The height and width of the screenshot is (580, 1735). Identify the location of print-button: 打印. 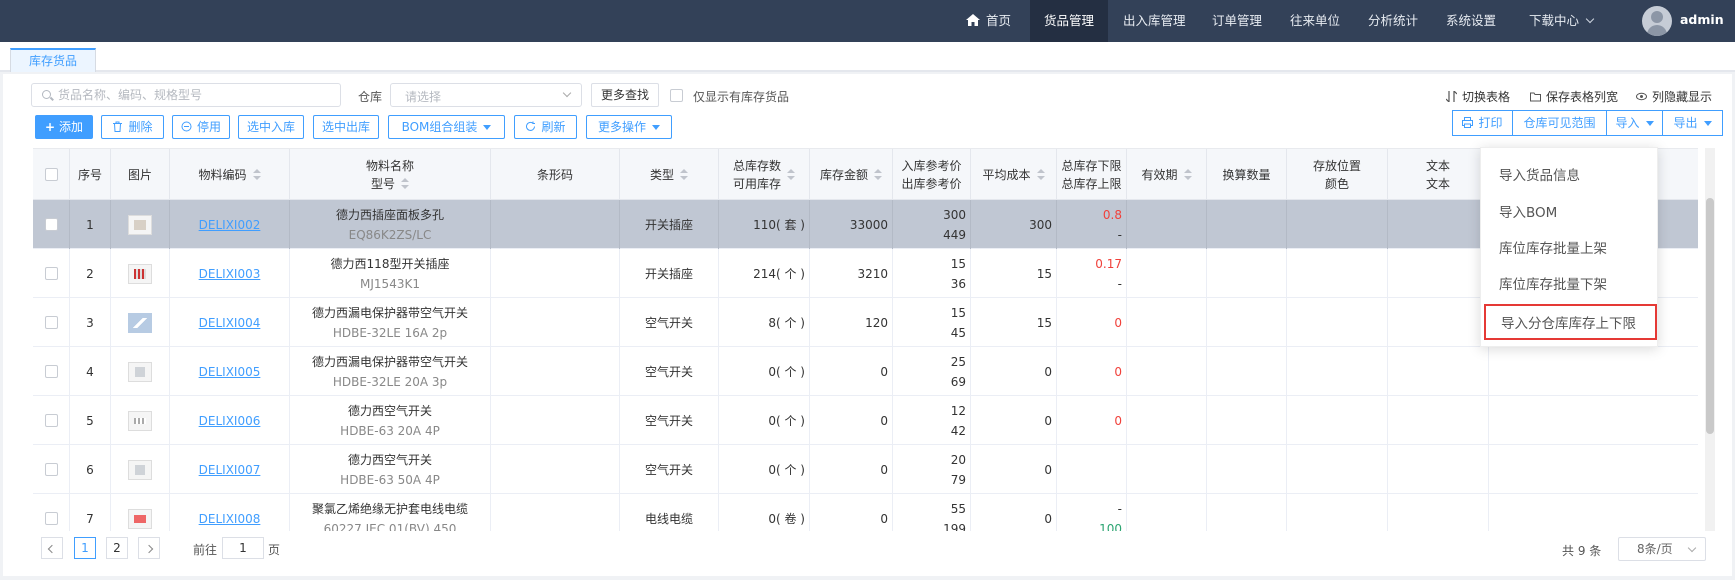
(1482, 123).